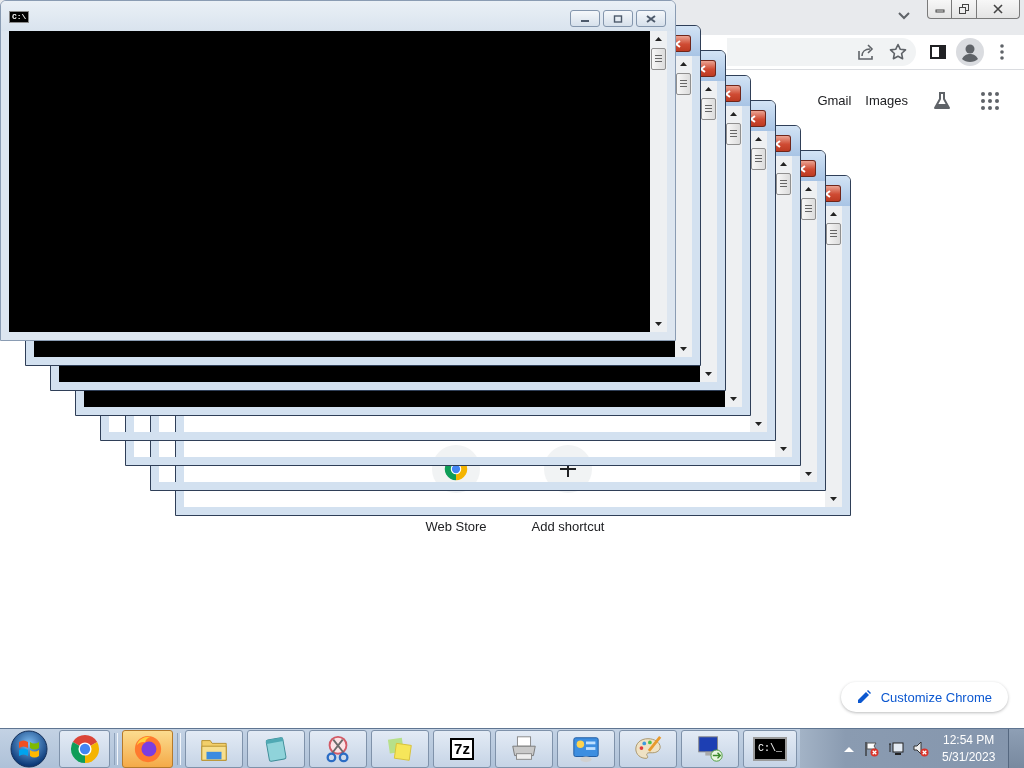 The width and height of the screenshot is (1024, 768). Describe the element at coordinates (898, 52) in the screenshot. I see `star-icon` at that location.